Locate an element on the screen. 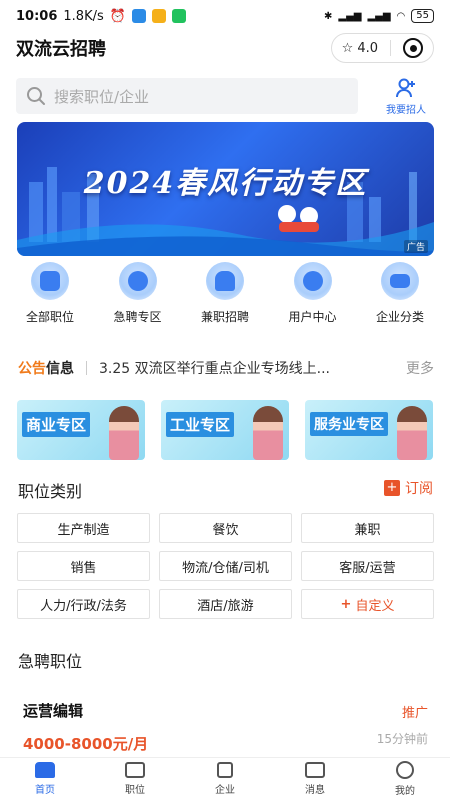 This screenshot has height=800, width=450. lightning-icon is located at coordinates (225, 281).